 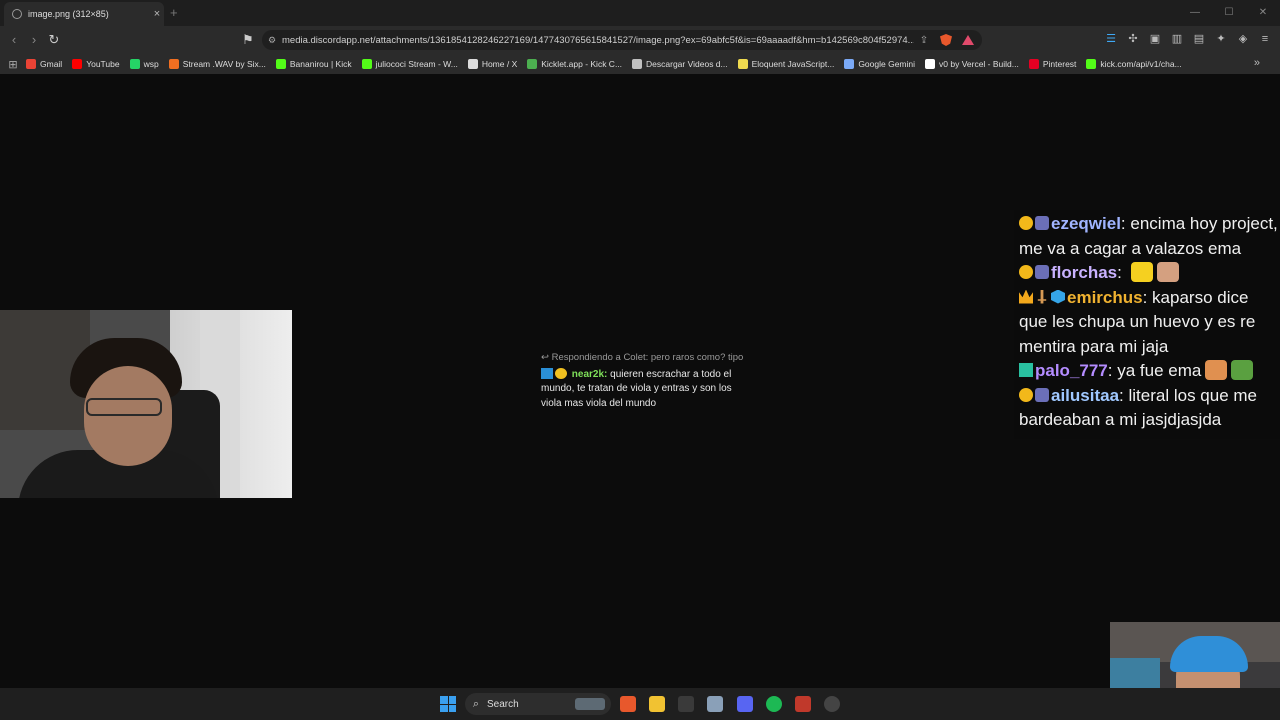 What do you see at coordinates (1221, 39) in the screenshot?
I see `leo-ai-icon: ✦` at bounding box center [1221, 39].